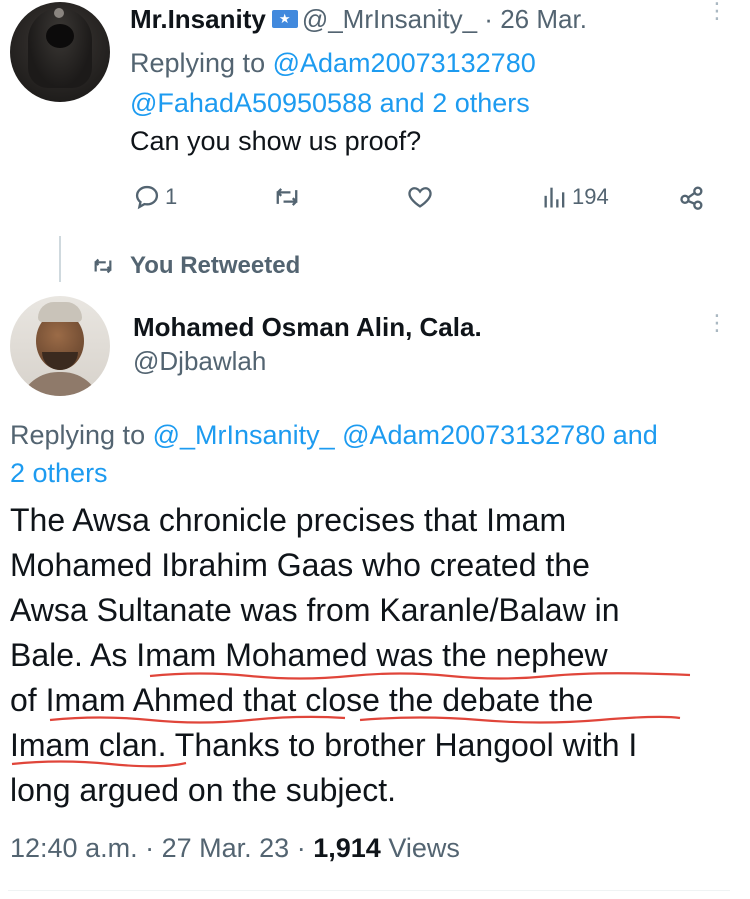 This screenshot has height=899, width=750. Describe the element at coordinates (424, 848) in the screenshot. I see `tweet2-views-label: Views` at that location.